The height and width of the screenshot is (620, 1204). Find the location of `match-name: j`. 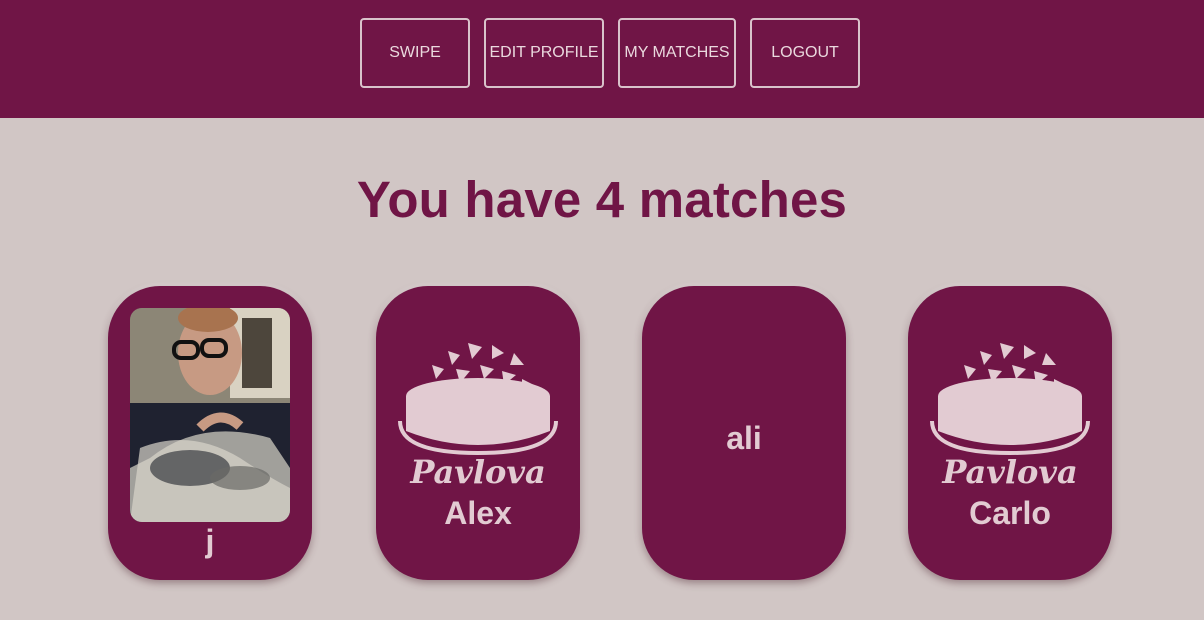

match-name: j is located at coordinates (210, 541).